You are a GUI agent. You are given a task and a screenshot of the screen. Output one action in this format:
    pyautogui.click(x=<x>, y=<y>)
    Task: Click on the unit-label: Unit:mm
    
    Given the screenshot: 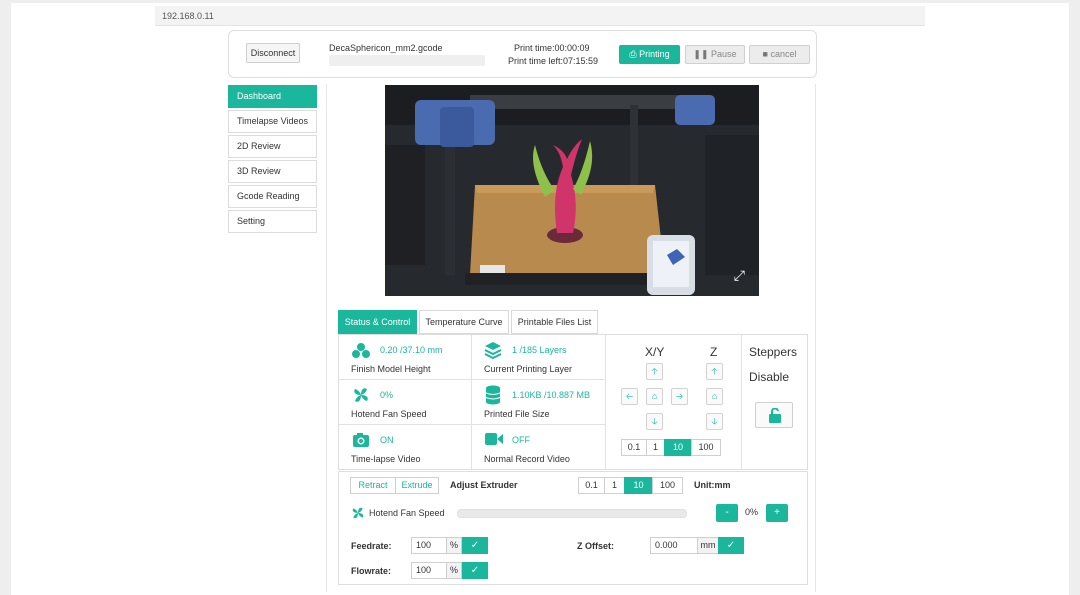 What is the action you would take?
    pyautogui.click(x=712, y=485)
    